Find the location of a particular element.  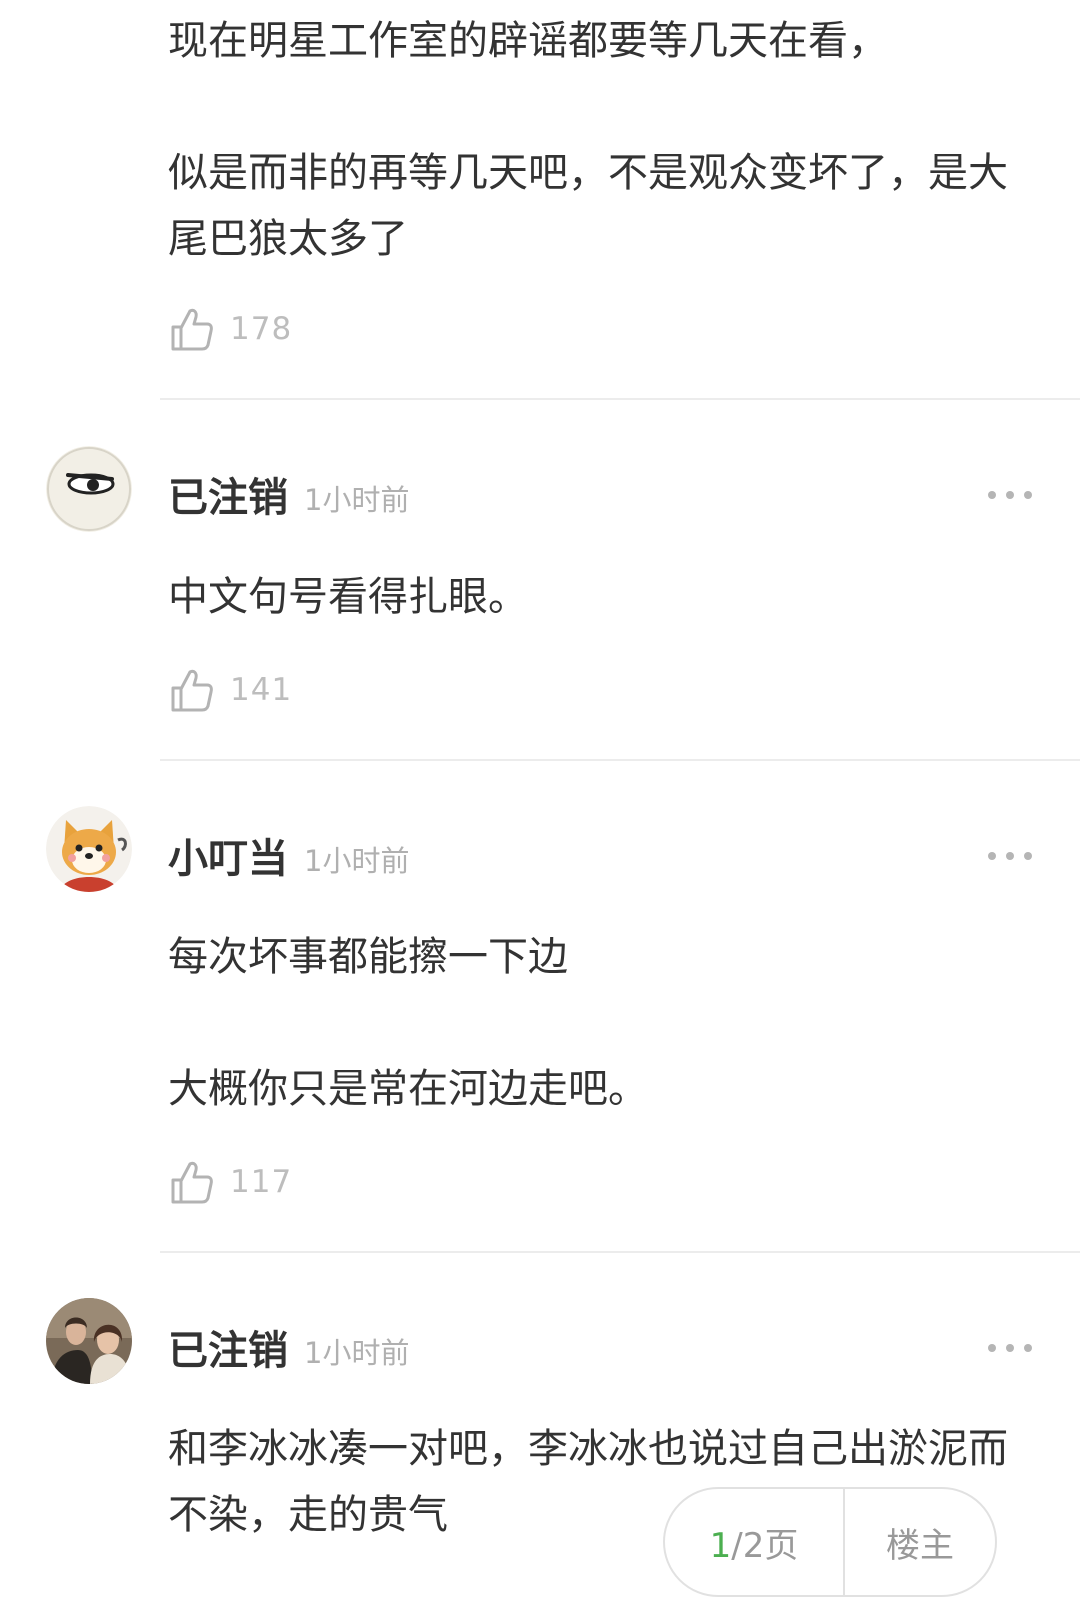

comment-text: 每次坏事都能擦一下边 is located at coordinates (368, 957).